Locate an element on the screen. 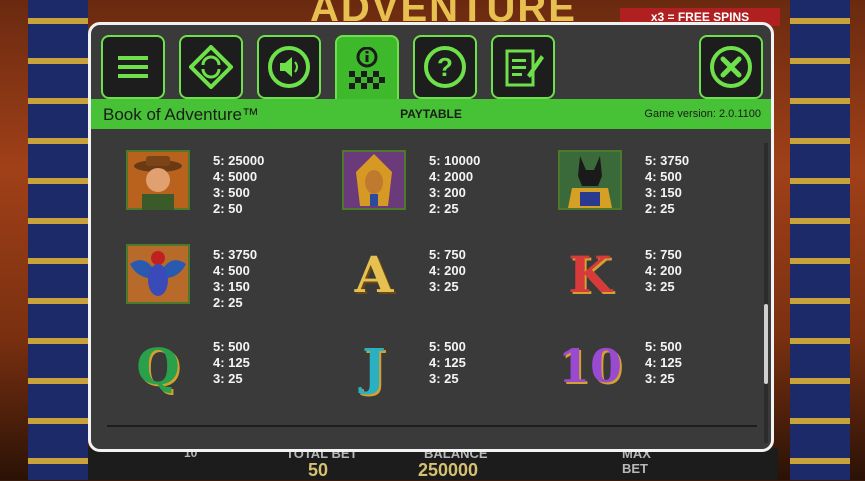 This screenshot has height=481, width=865. scarab-symbol is located at coordinates (158, 274).